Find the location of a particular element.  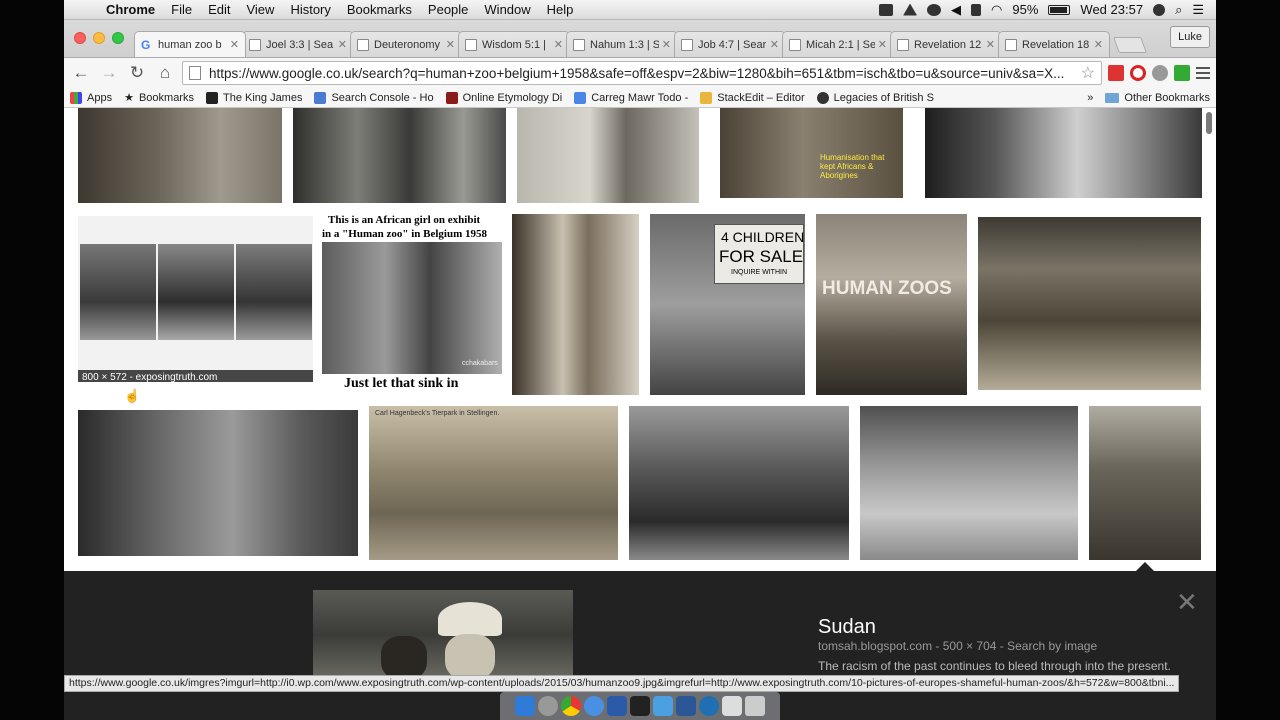

tab-job: Job 4:7 | Sear ✕ is located at coordinates (730, 44).